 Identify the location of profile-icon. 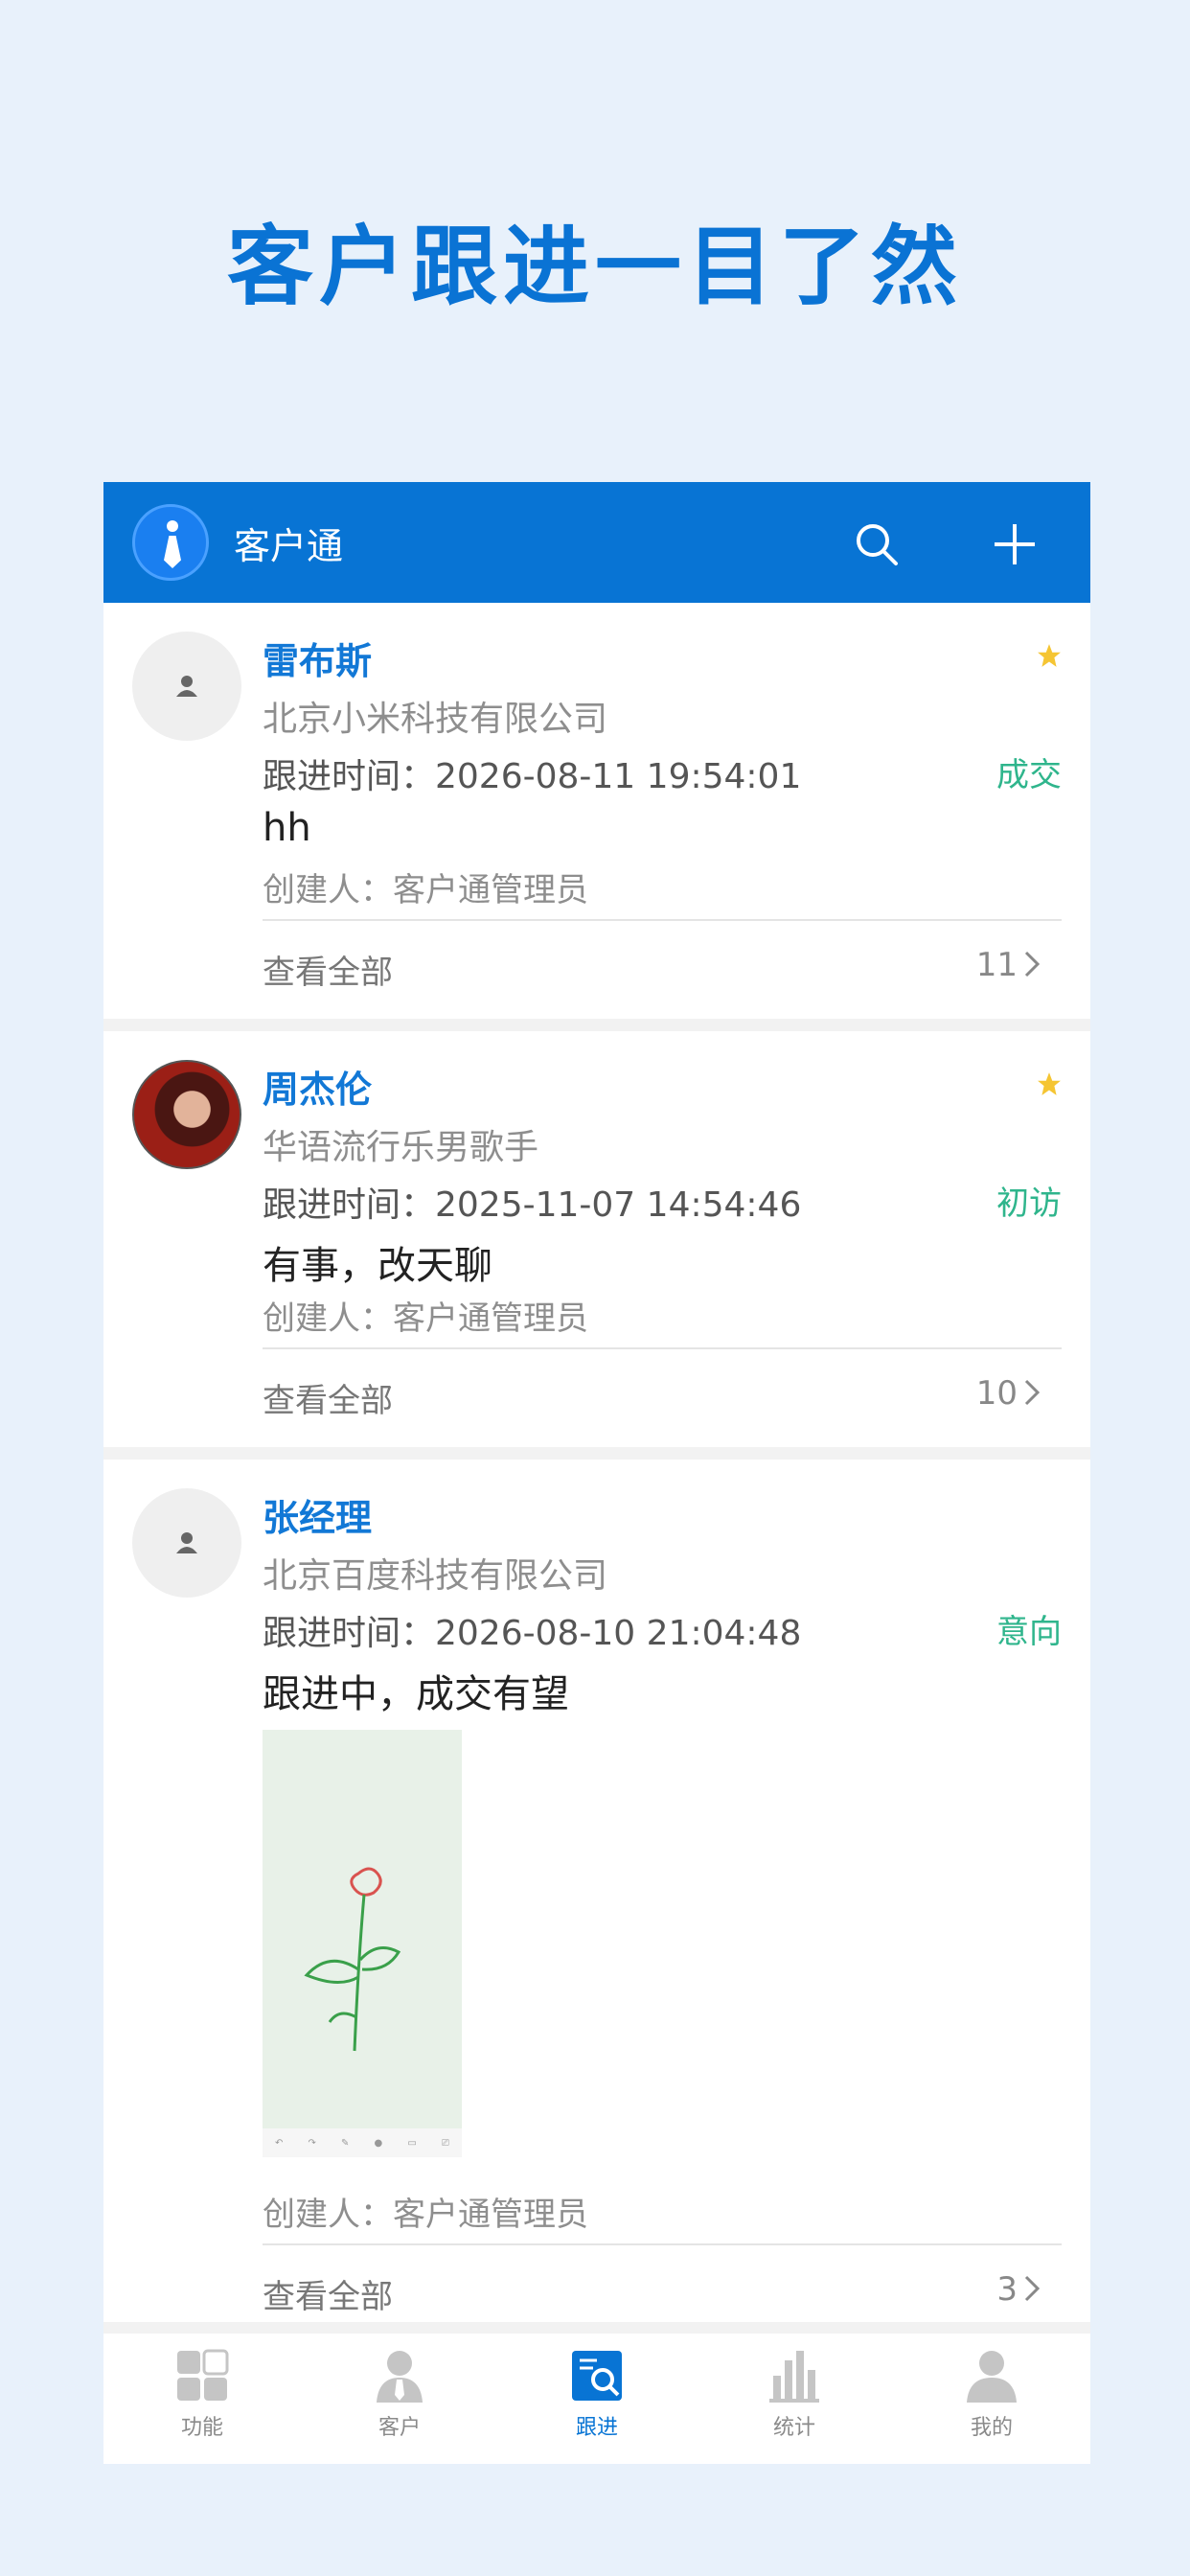
(992, 2377).